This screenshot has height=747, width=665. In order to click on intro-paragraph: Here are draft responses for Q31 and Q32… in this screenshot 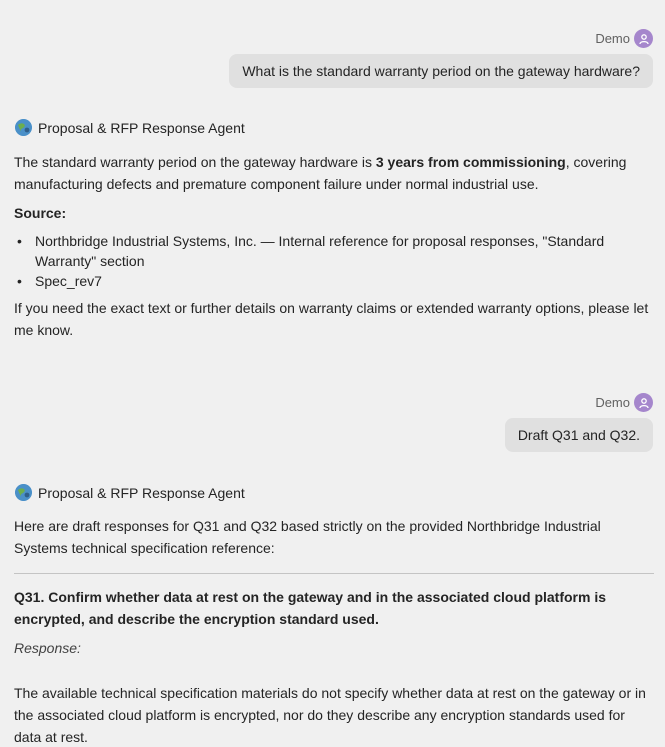, I will do `click(307, 537)`.